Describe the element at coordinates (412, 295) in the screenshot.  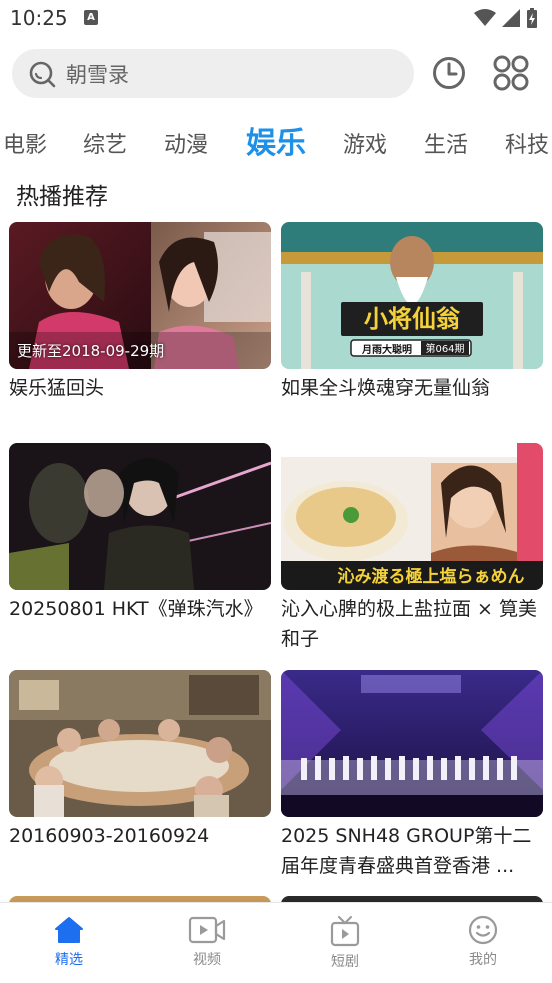
I see `video-thumbnail: 小将仙翁 月雨大聪明 第064期` at that location.